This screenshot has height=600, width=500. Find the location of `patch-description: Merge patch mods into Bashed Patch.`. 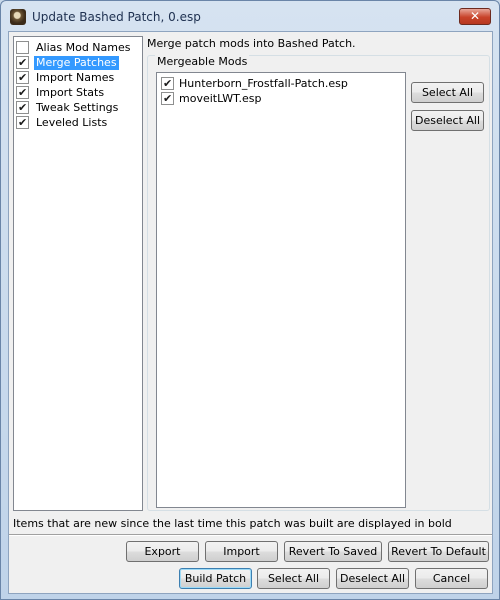

patch-description: Merge patch mods into Bashed Patch. is located at coordinates (251, 43).